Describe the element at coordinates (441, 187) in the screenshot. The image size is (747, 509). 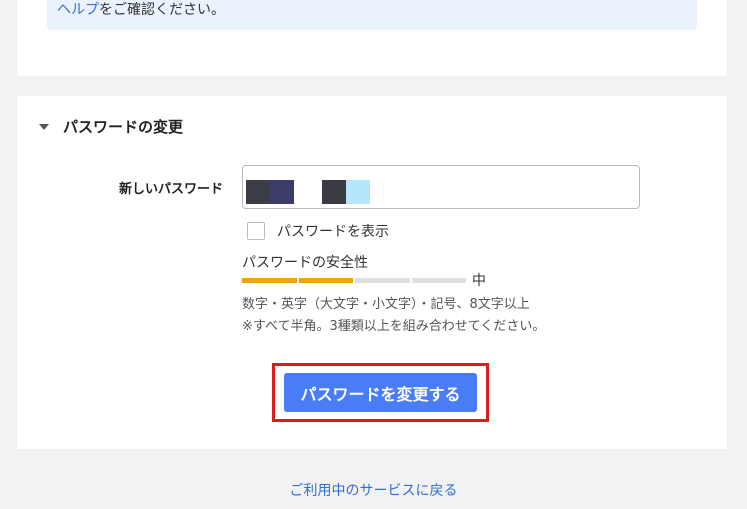
I see `new-password-input` at that location.